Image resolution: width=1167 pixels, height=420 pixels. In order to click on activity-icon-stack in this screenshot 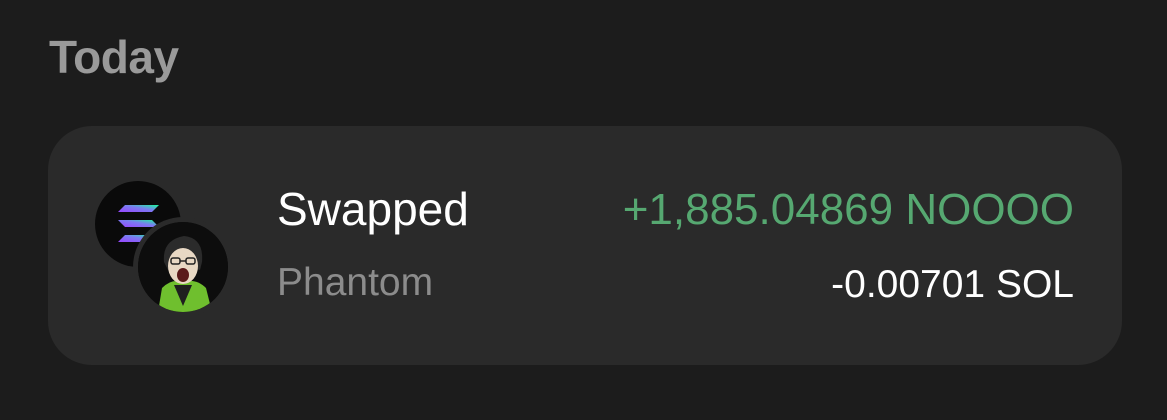, I will do `click(165, 249)`.